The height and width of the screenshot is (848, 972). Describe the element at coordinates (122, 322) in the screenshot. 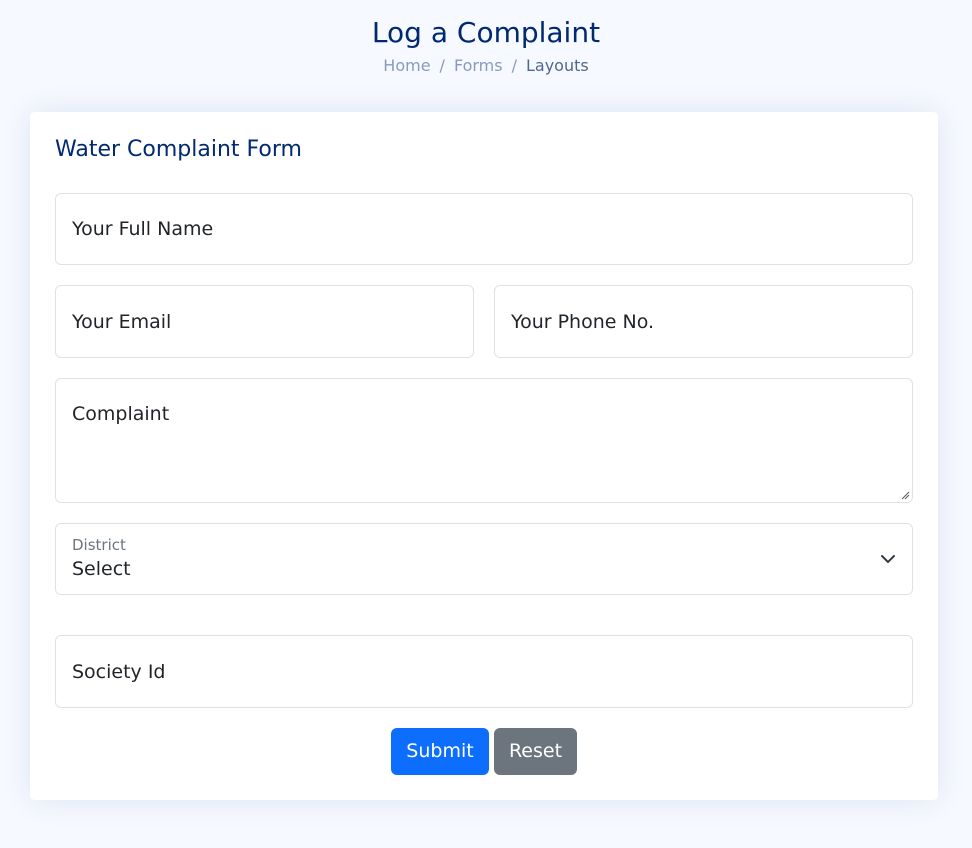

I see `email-placeholder: Your Email` at that location.